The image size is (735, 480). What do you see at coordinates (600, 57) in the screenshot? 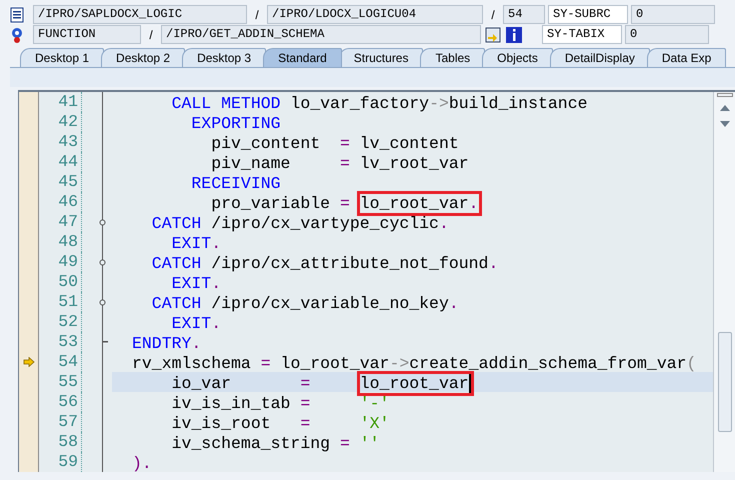
I see `tab: DetailDisplay` at bounding box center [600, 57].